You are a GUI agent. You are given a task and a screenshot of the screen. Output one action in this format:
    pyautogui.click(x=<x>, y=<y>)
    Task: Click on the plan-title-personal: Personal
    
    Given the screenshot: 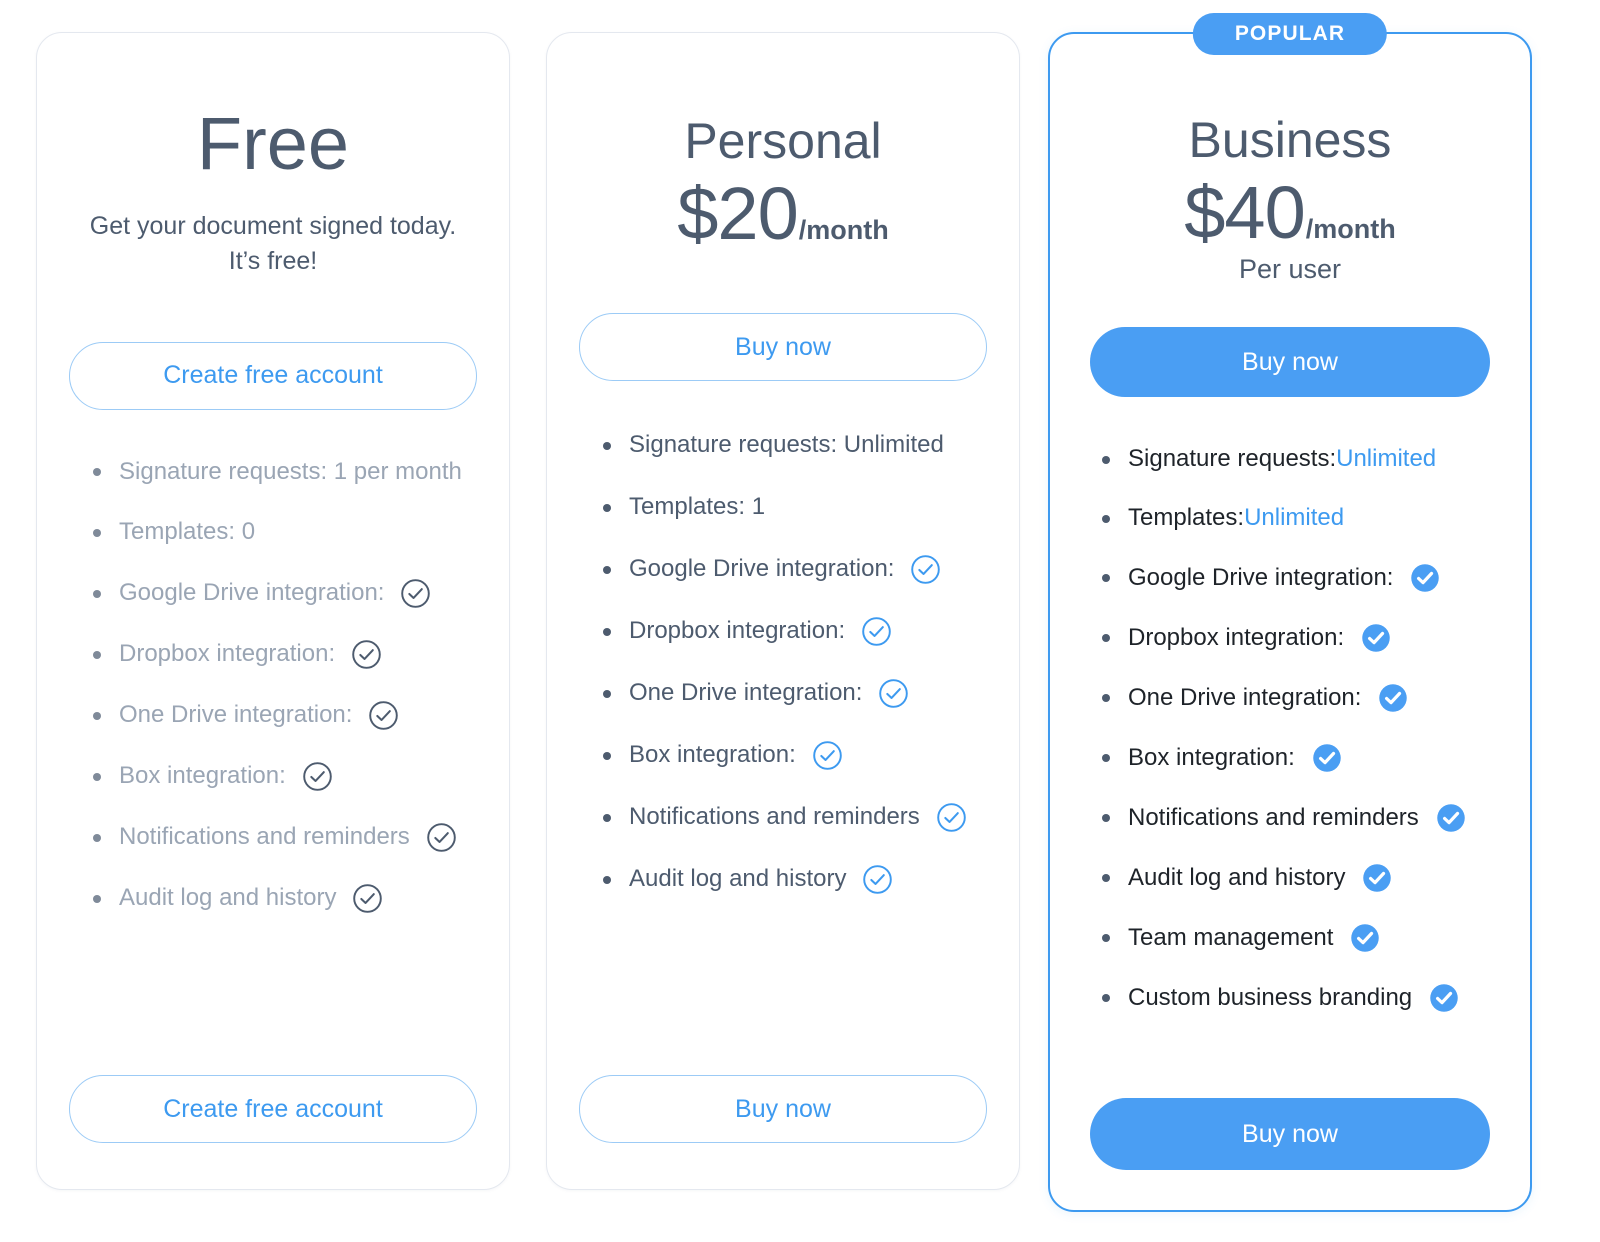 What is the action you would take?
    pyautogui.click(x=783, y=141)
    